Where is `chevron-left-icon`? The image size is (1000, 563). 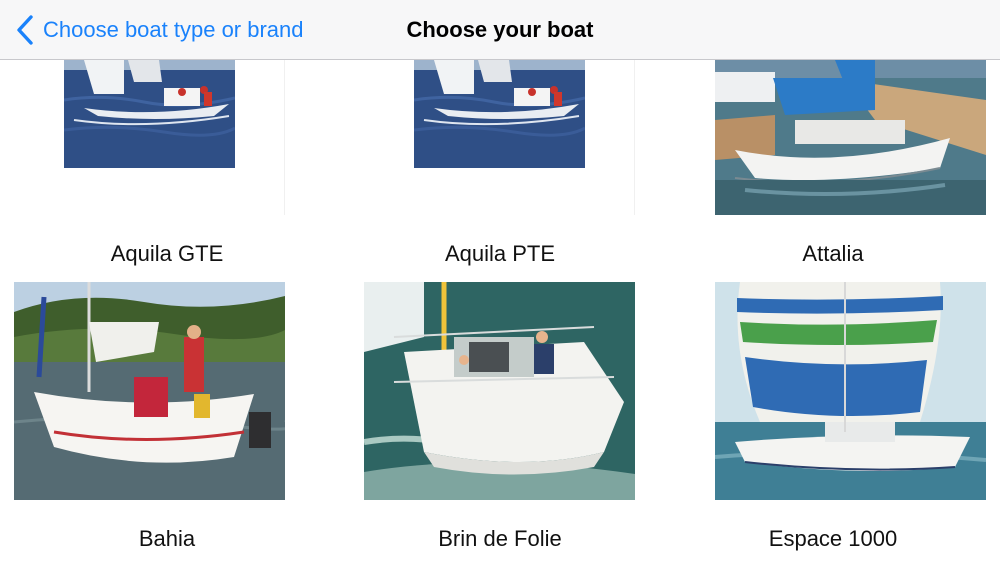
chevron-left-icon is located at coordinates (25, 30).